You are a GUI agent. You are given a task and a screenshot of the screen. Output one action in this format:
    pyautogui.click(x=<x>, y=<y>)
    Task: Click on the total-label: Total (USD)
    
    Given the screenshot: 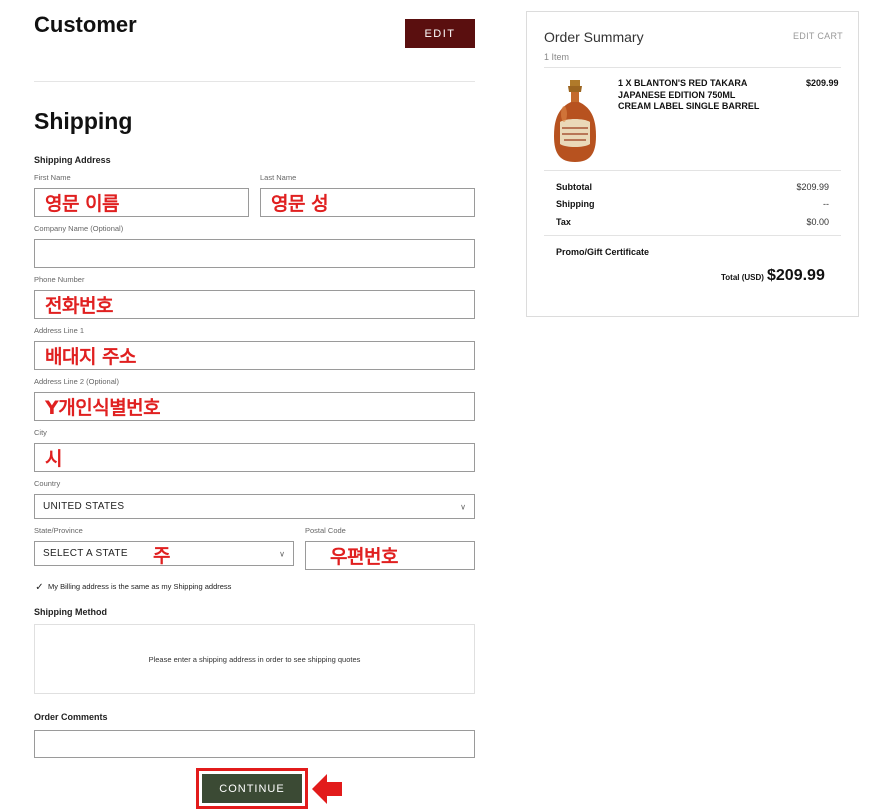 What is the action you would take?
    pyautogui.click(x=742, y=277)
    